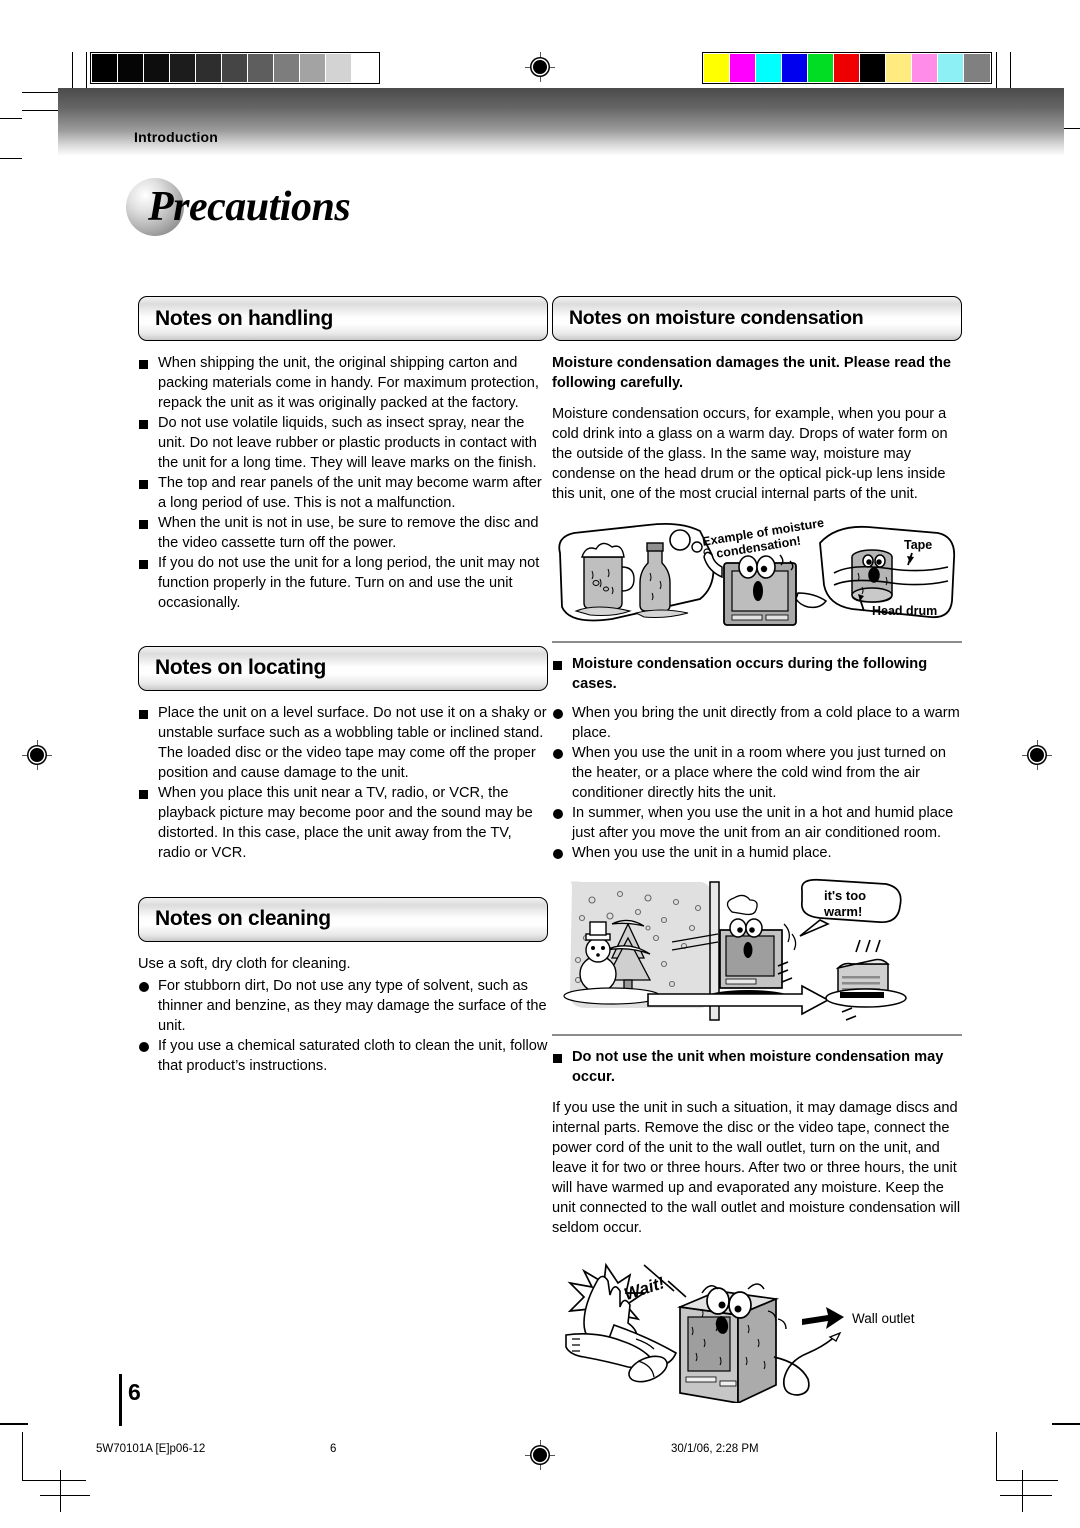  I want to click on heading-label: Notes on handling, so click(244, 318).